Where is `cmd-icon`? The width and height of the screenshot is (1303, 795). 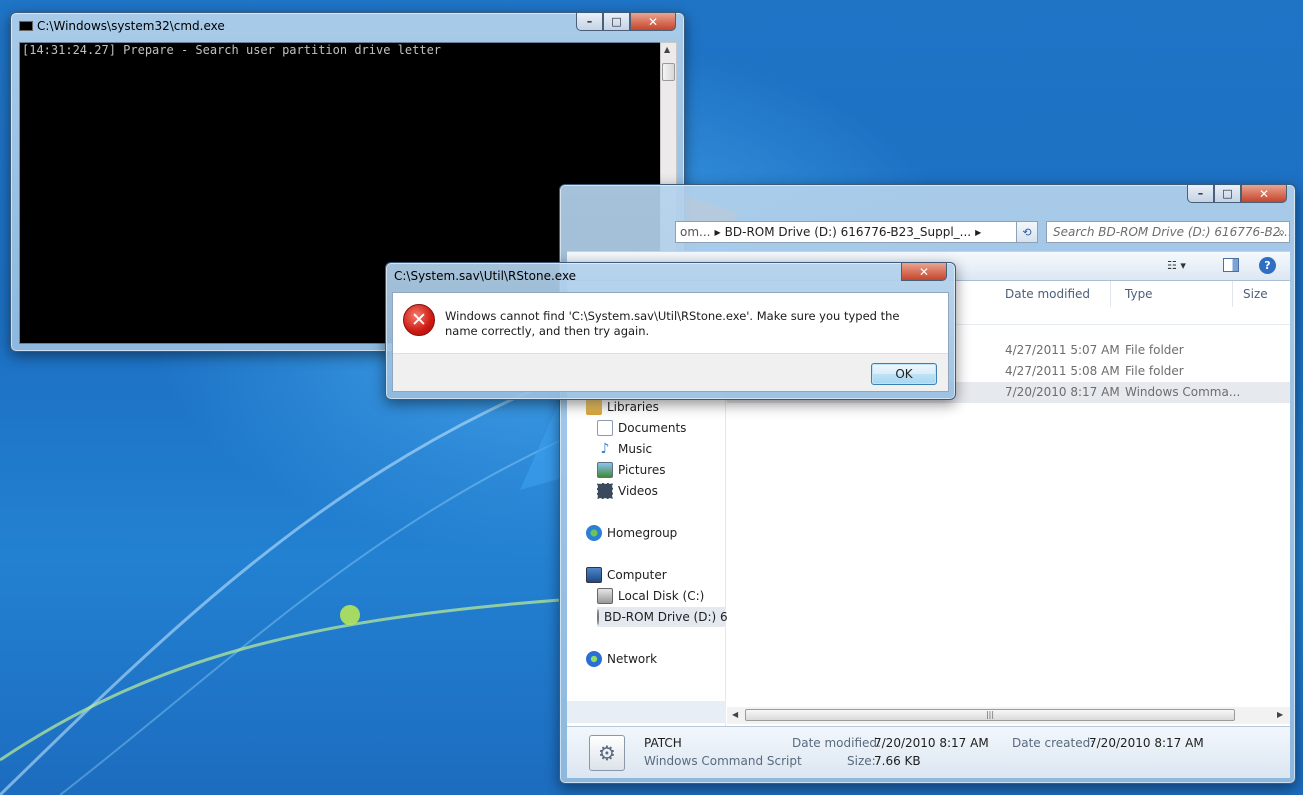
cmd-icon is located at coordinates (26, 26).